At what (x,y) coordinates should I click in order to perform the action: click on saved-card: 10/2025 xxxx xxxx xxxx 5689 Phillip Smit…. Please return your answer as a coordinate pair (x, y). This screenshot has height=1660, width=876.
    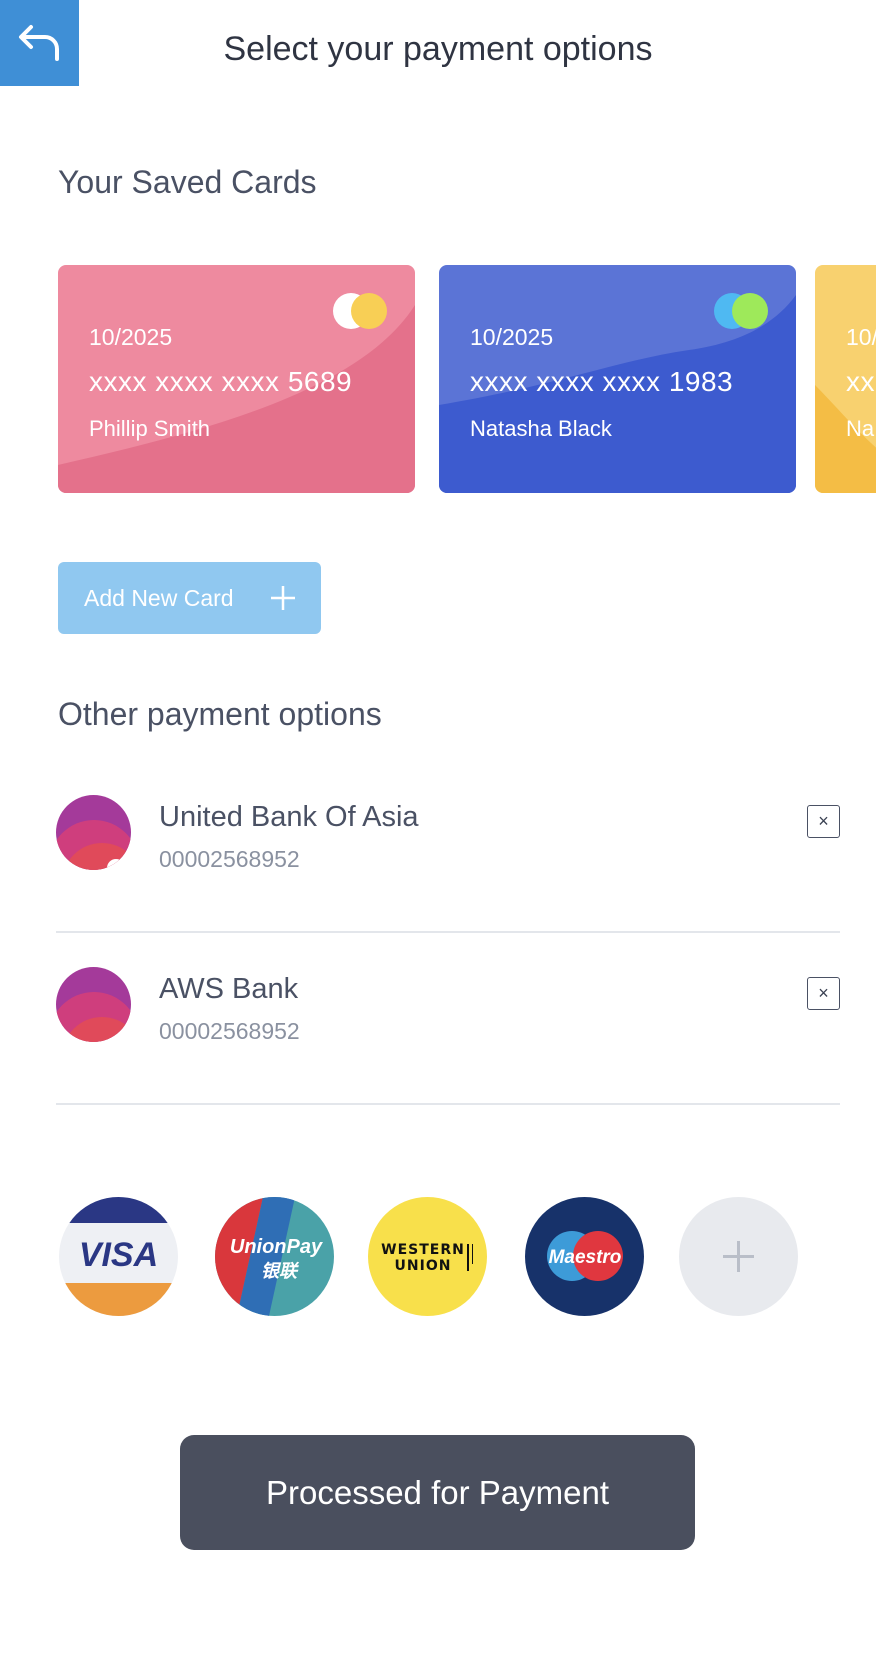
    Looking at the image, I should click on (236, 379).